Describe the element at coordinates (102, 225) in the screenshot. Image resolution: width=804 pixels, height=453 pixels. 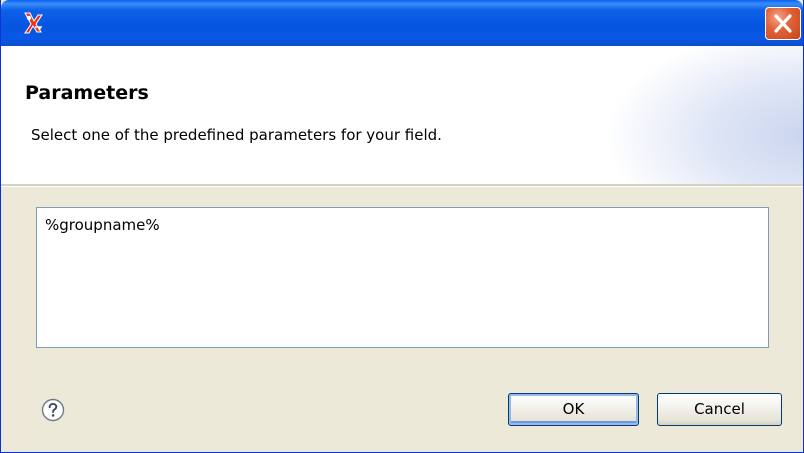
I see `list-item: %groupname%` at that location.